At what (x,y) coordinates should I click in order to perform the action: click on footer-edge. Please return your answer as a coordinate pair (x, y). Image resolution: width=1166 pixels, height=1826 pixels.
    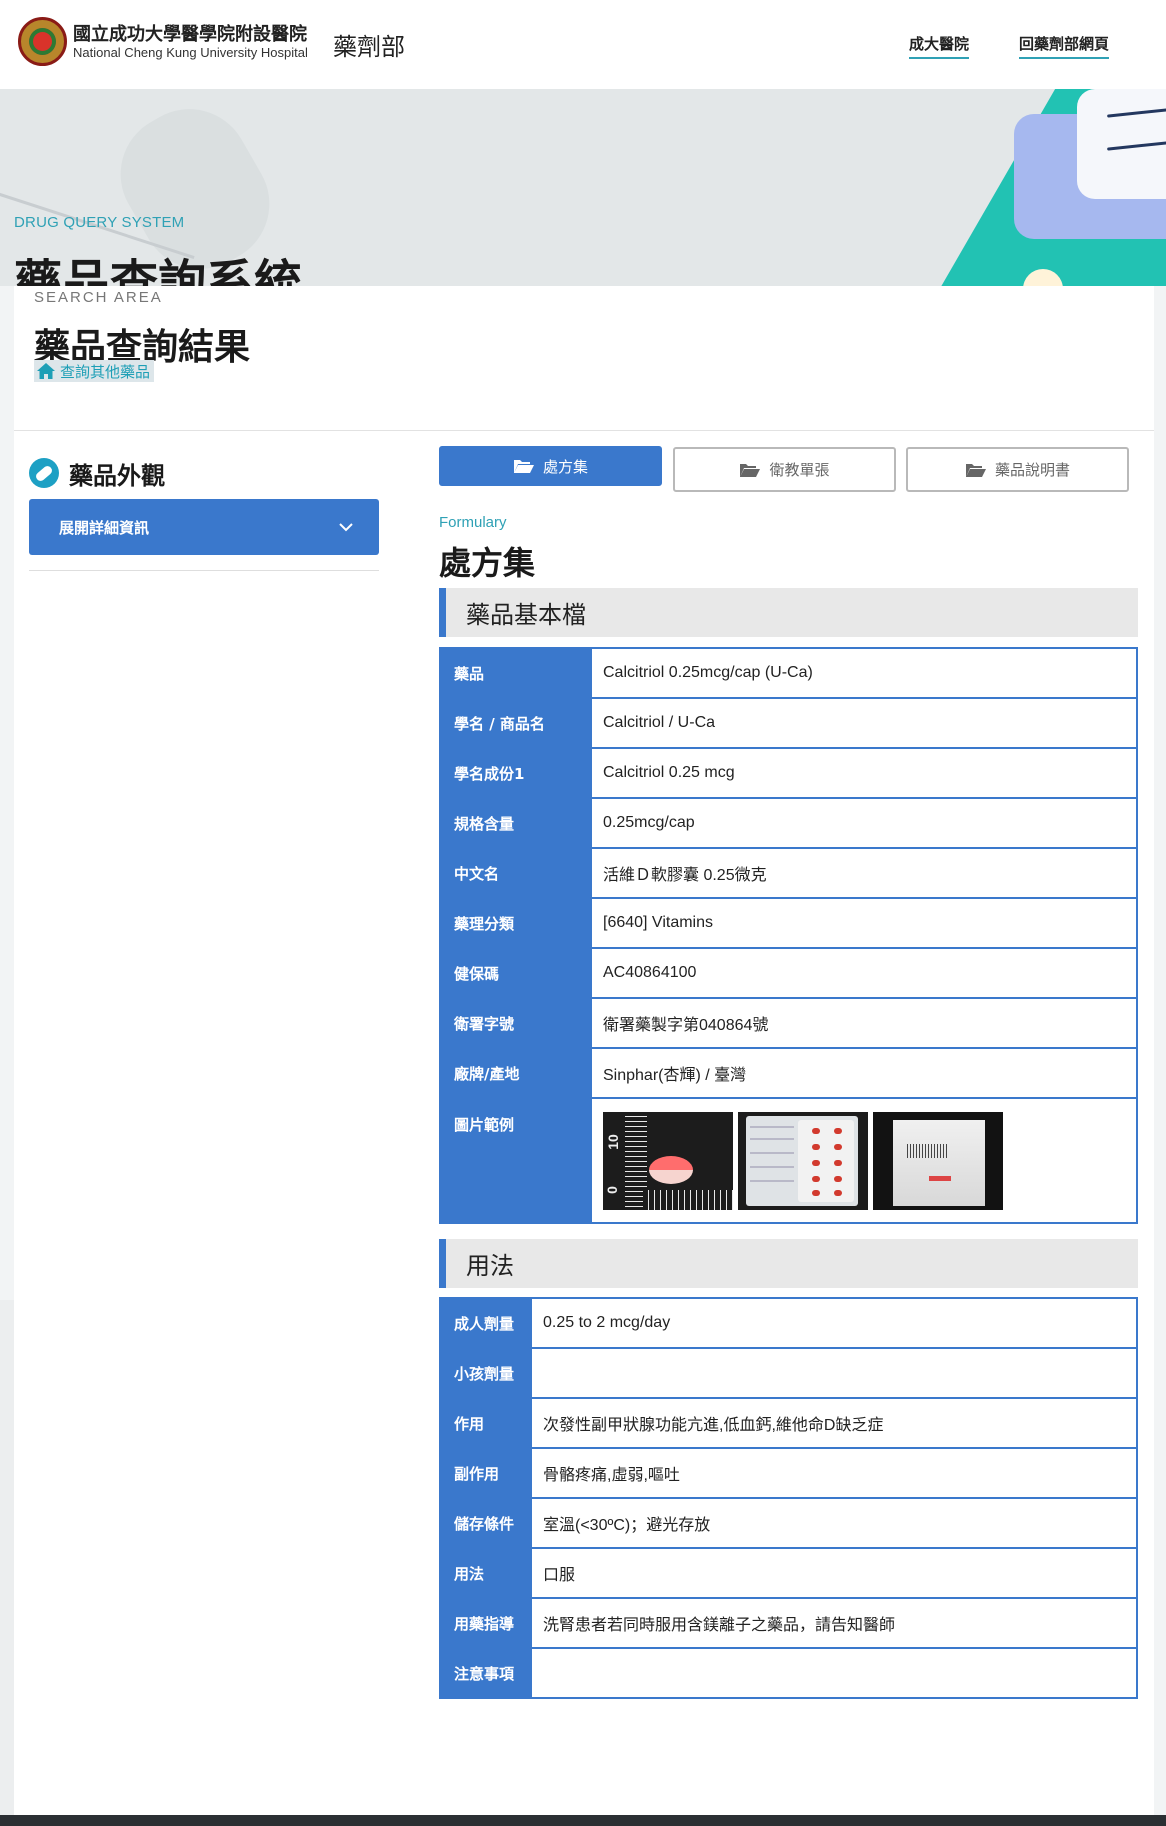
    Looking at the image, I should click on (583, 1820).